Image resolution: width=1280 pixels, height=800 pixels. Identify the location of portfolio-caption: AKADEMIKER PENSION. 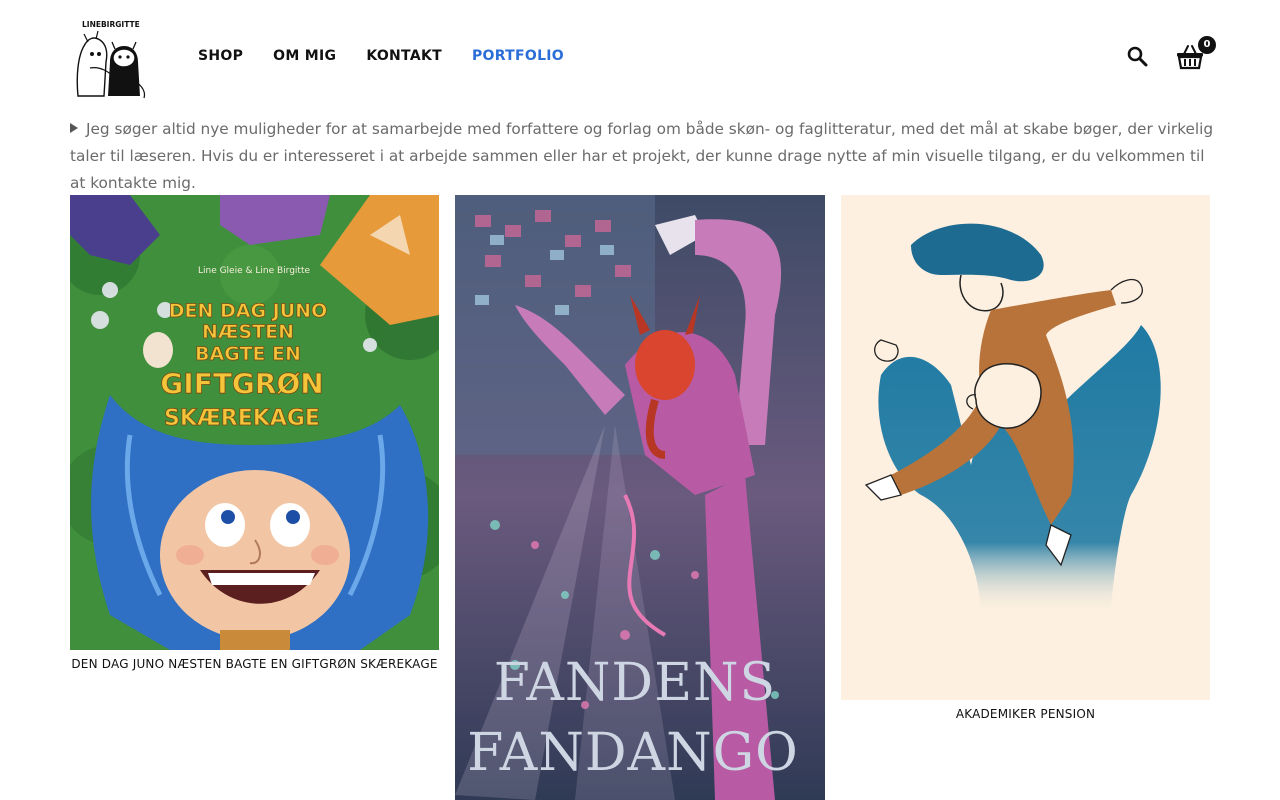
(1025, 714).